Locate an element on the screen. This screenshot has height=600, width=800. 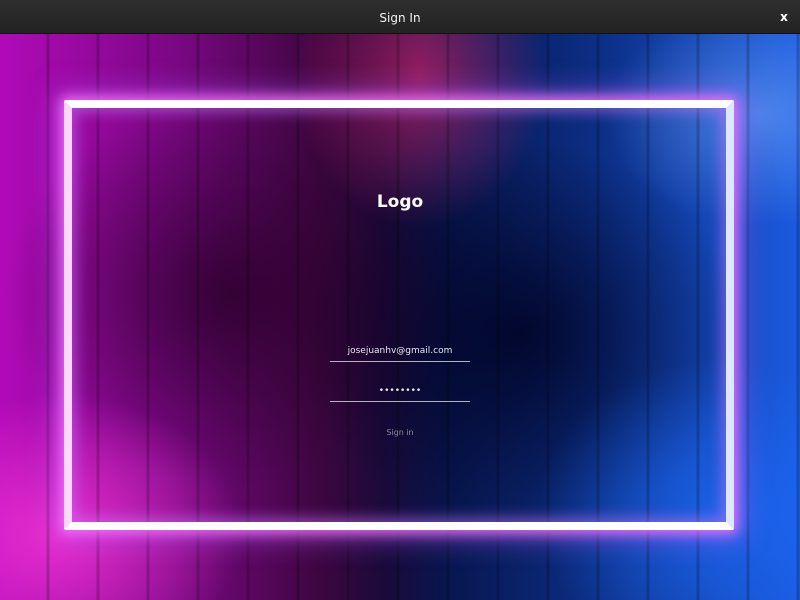
logo: Logo is located at coordinates (400, 202).